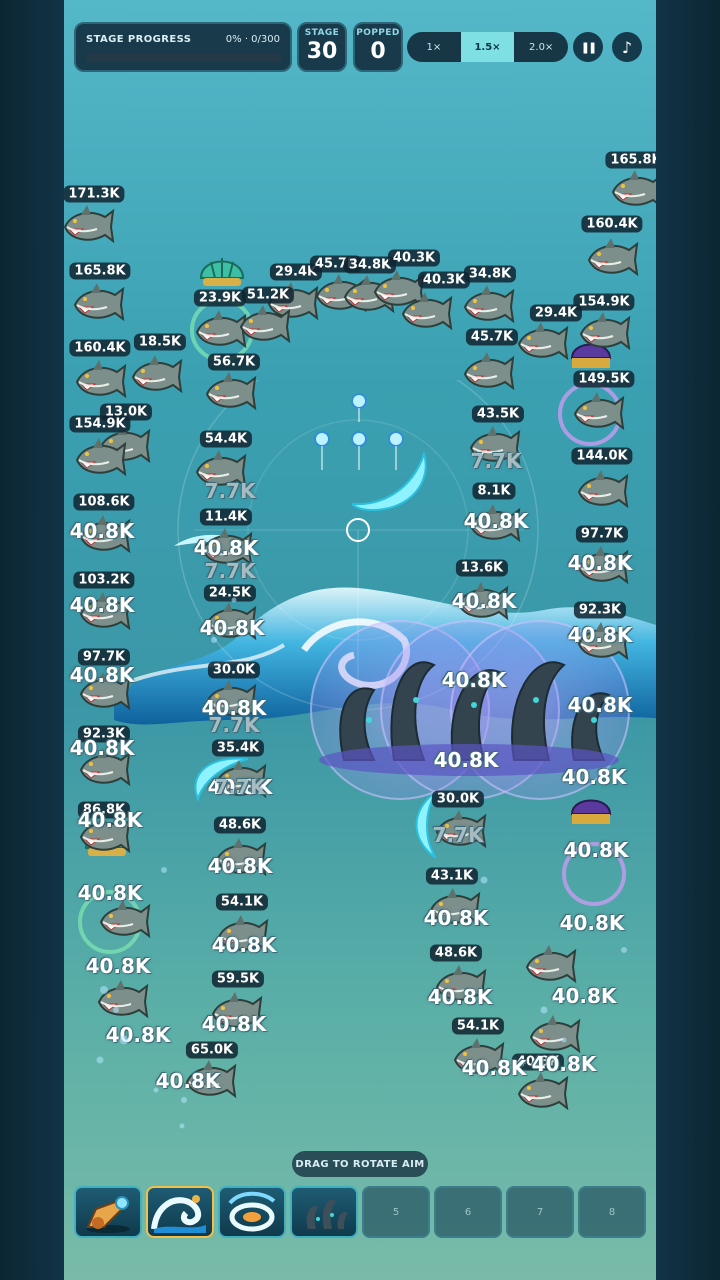 The height and width of the screenshot is (1280, 720). What do you see at coordinates (104, 502) in the screenshot?
I see `shark-hp-label: 108.6K` at bounding box center [104, 502].